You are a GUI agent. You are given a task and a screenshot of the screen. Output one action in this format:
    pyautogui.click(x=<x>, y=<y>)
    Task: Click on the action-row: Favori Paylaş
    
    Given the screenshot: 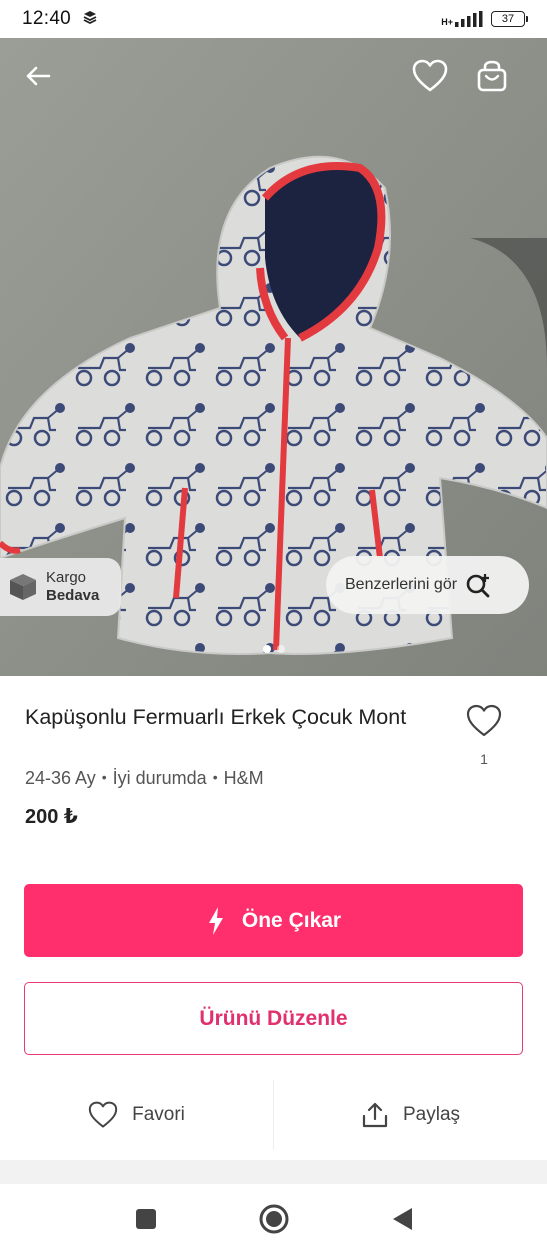 What is the action you would take?
    pyautogui.click(x=273, y=1115)
    